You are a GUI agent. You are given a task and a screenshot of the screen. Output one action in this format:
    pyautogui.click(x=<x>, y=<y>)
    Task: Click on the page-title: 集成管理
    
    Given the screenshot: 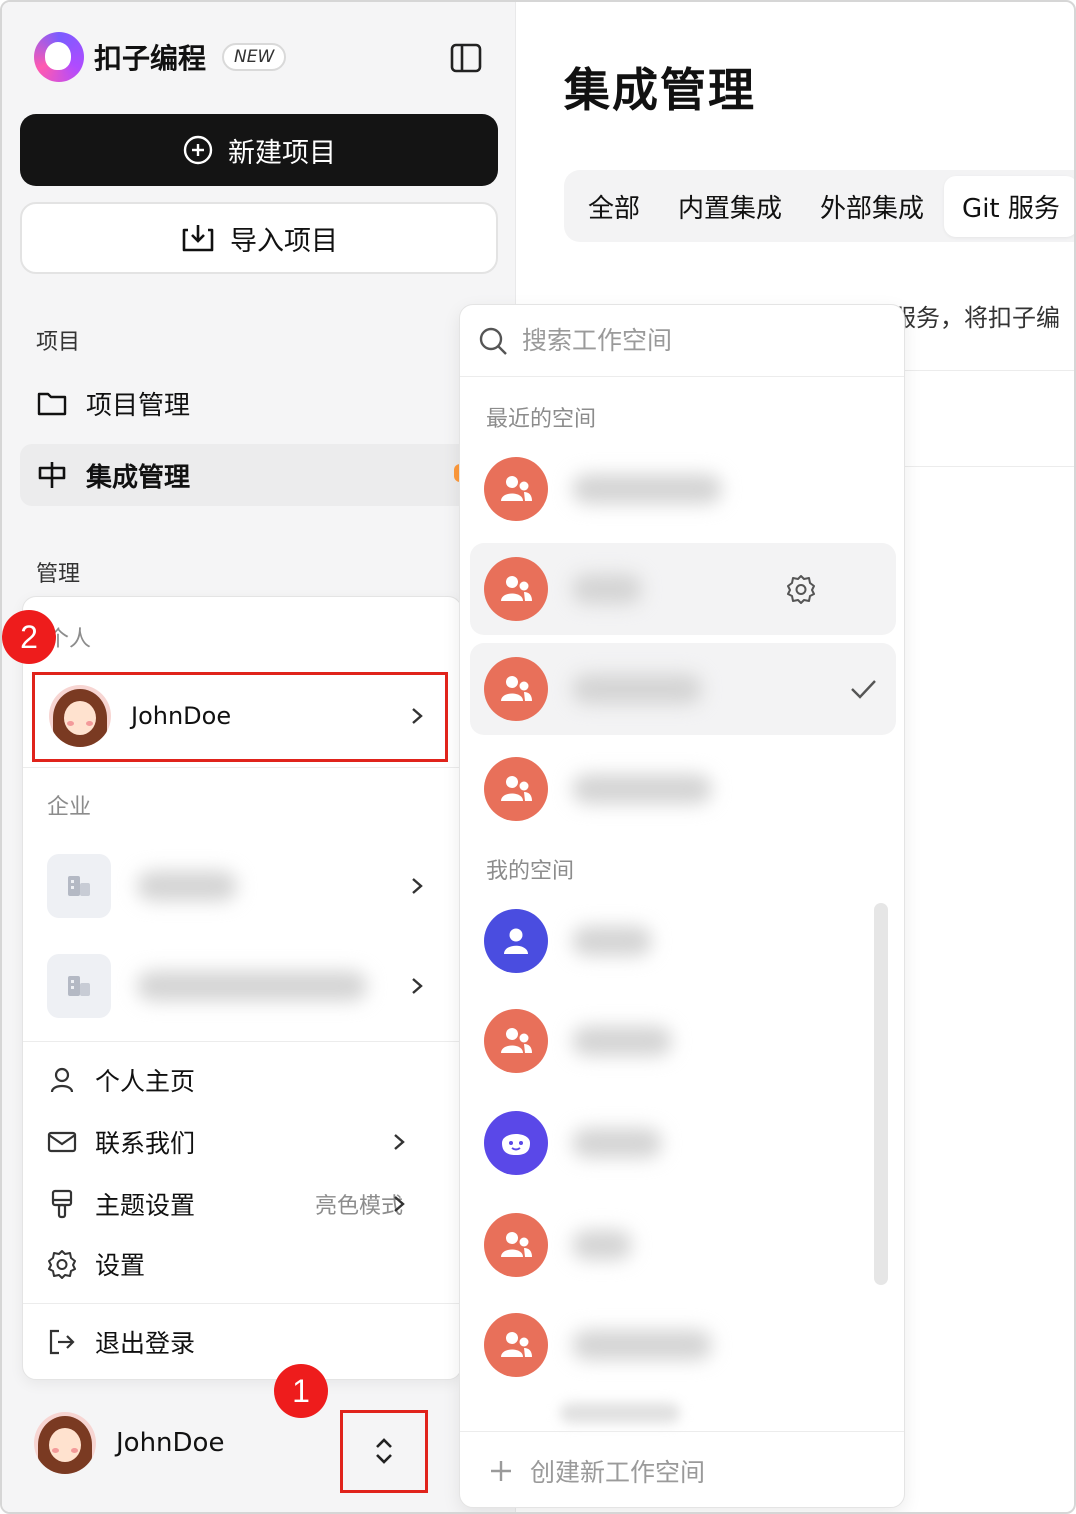 What is the action you would take?
    pyautogui.click(x=660, y=90)
    